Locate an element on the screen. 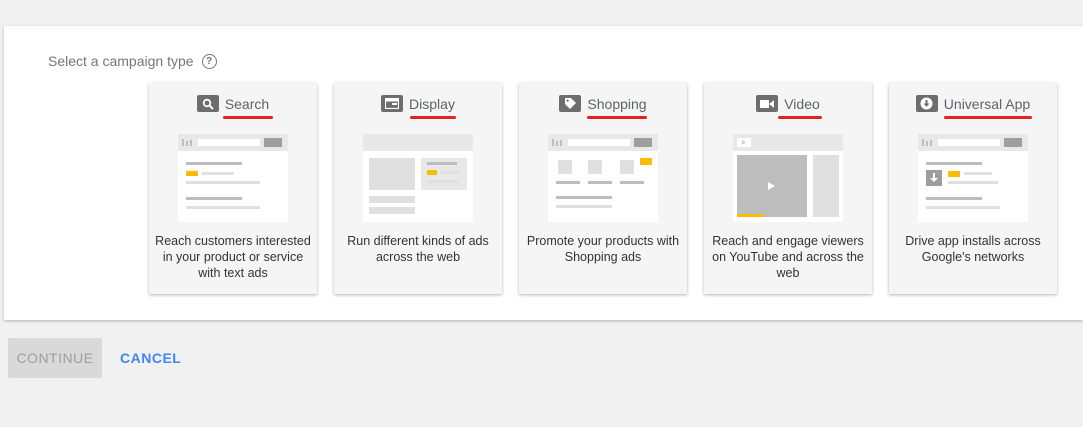  display-icon is located at coordinates (392, 103).